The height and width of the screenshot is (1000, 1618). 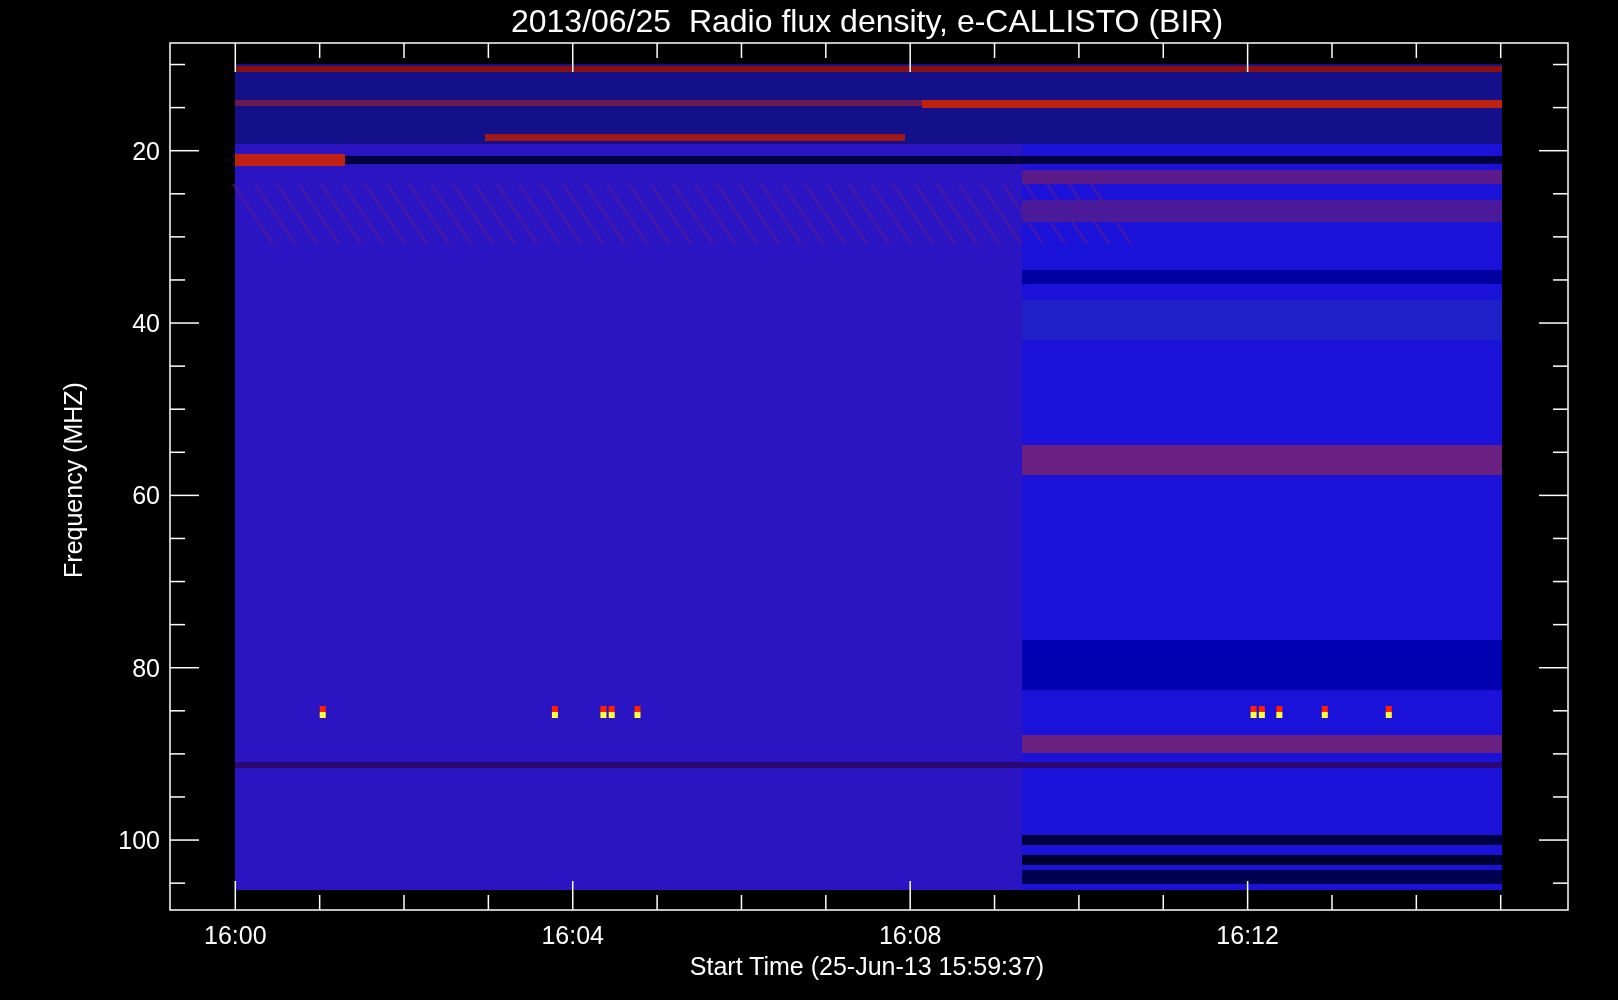 What do you see at coordinates (146, 323) in the screenshot?
I see `y-tick-label: 40` at bounding box center [146, 323].